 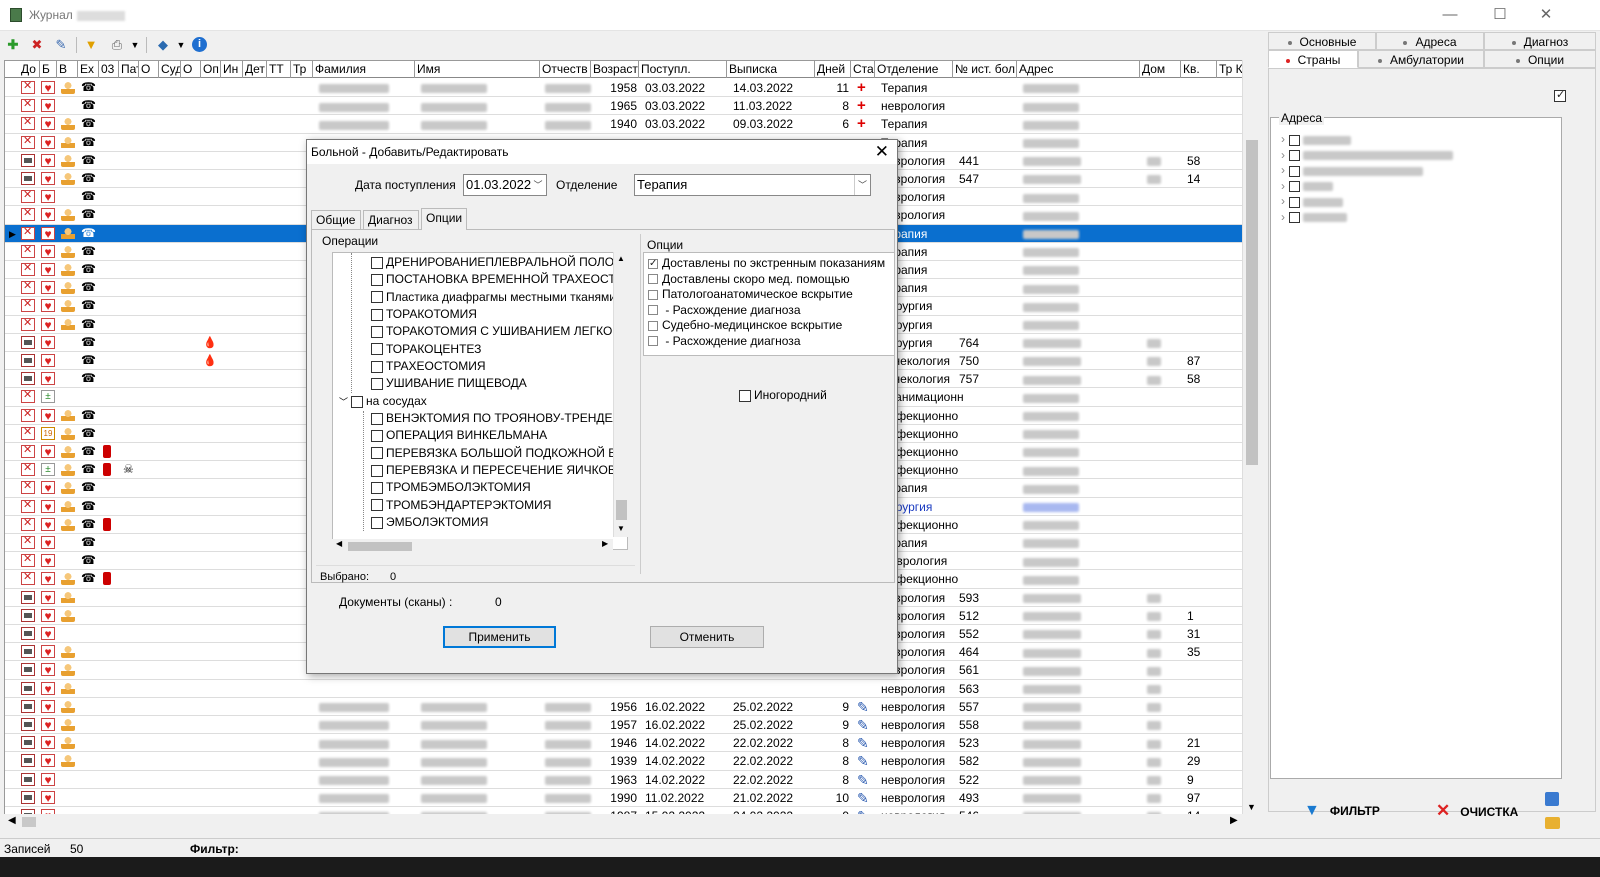 What do you see at coordinates (882, 152) in the screenshot?
I see `dialog-close-icon: ✕` at bounding box center [882, 152].